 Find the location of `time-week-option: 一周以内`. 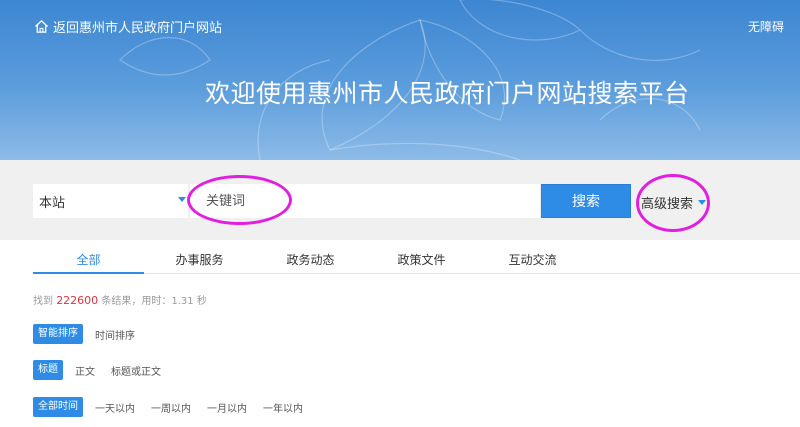

time-week-option: 一周以内 is located at coordinates (171, 407).